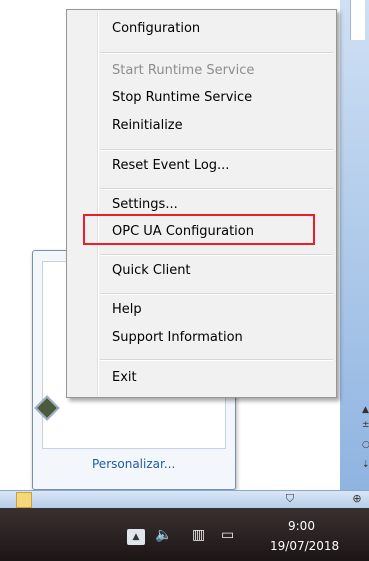  What do you see at coordinates (227, 535) in the screenshot?
I see `flag-icon: ▭` at bounding box center [227, 535].